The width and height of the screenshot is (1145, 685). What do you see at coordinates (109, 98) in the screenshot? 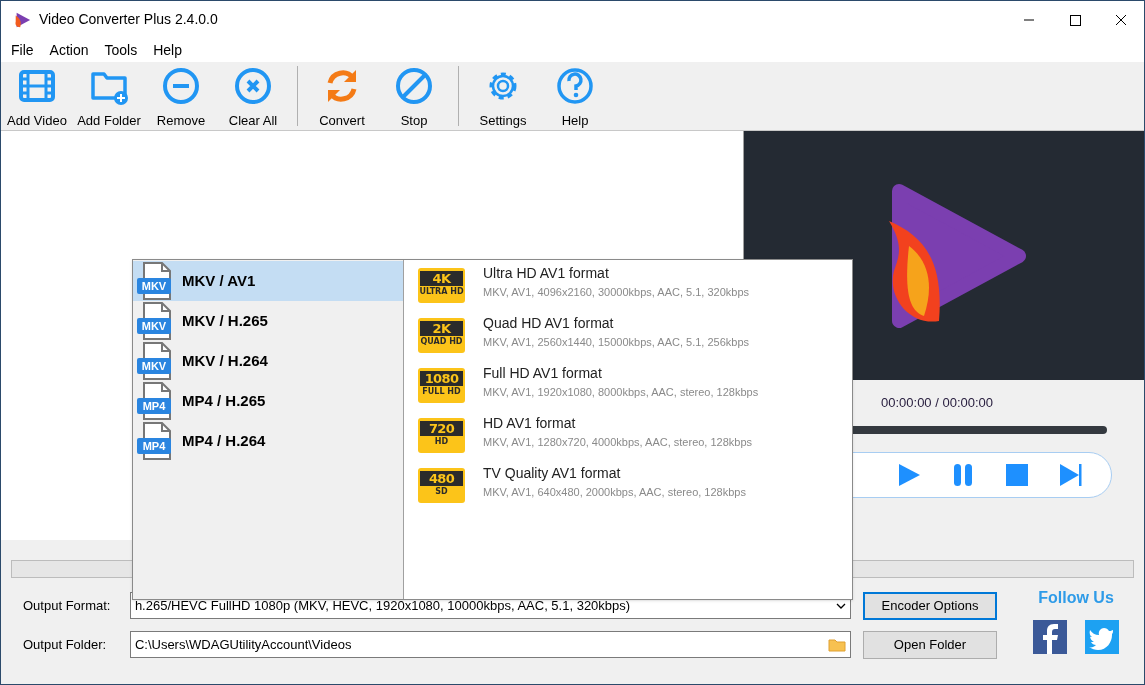
I see `toolbar-button: Add Folder` at bounding box center [109, 98].